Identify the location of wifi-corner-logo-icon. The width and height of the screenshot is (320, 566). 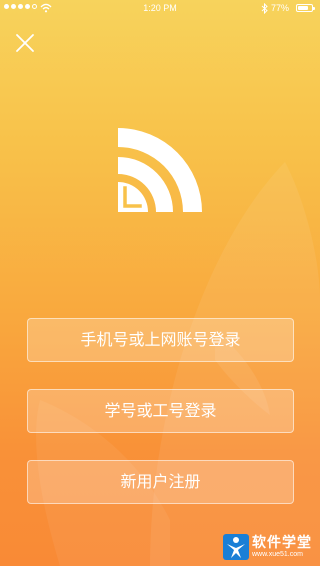
(160, 170).